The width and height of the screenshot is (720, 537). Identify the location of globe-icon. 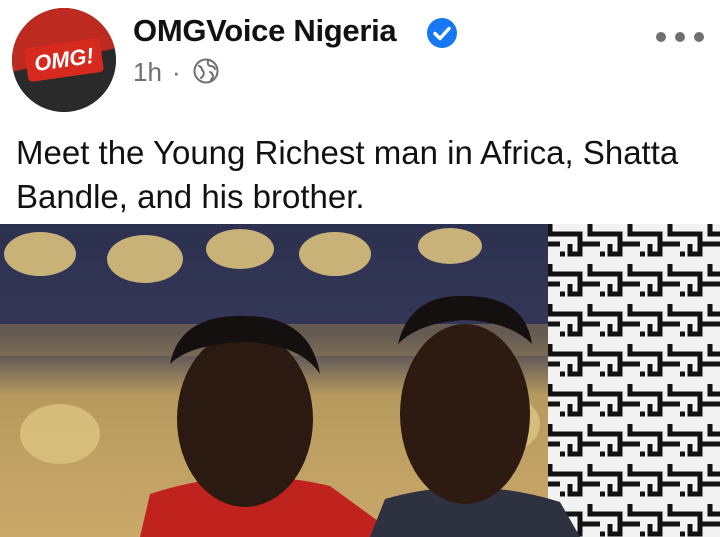
(206, 71).